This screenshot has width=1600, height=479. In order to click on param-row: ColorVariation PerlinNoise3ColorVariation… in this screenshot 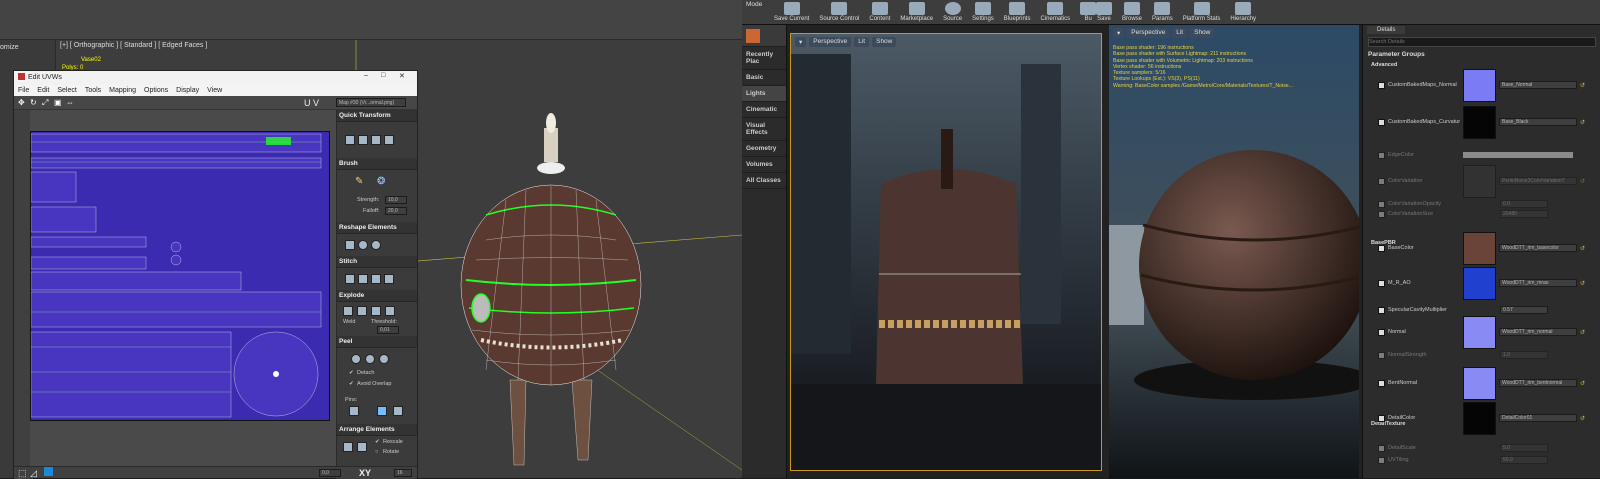, I will do `click(1488, 181)`.